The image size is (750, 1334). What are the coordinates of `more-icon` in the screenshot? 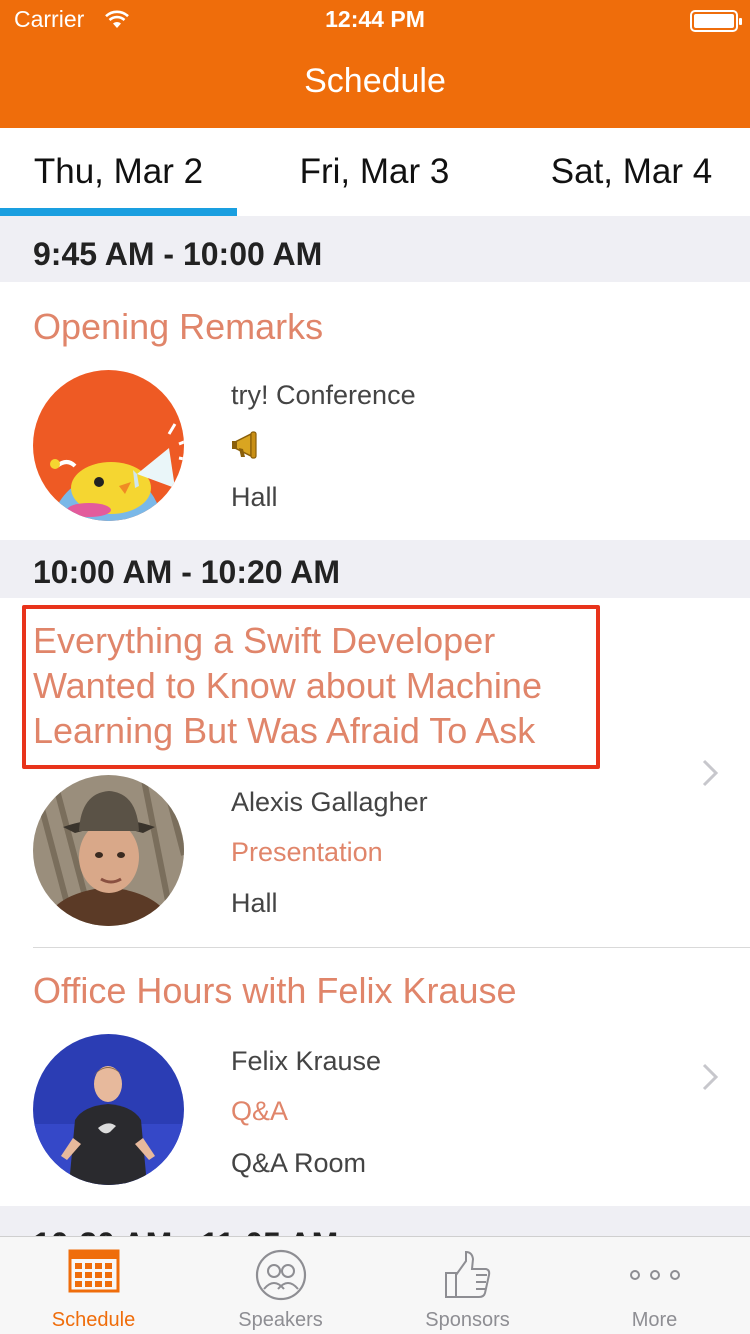 It's located at (654, 1275).